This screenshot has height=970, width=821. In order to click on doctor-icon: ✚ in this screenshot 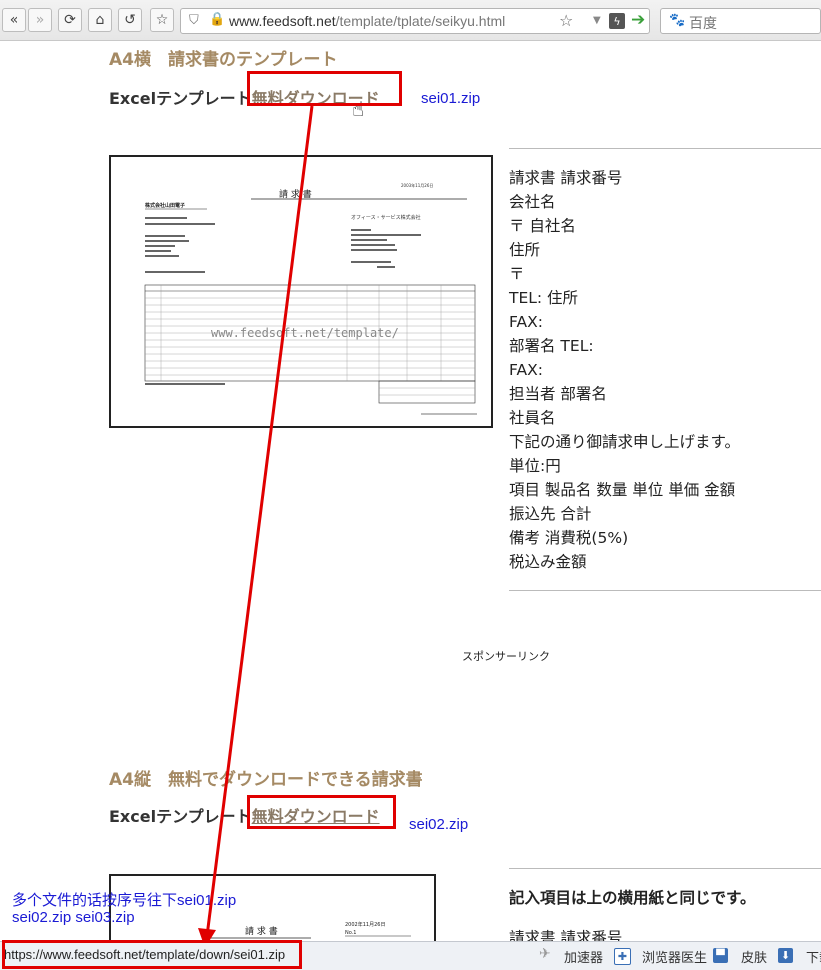, I will do `click(622, 956)`.